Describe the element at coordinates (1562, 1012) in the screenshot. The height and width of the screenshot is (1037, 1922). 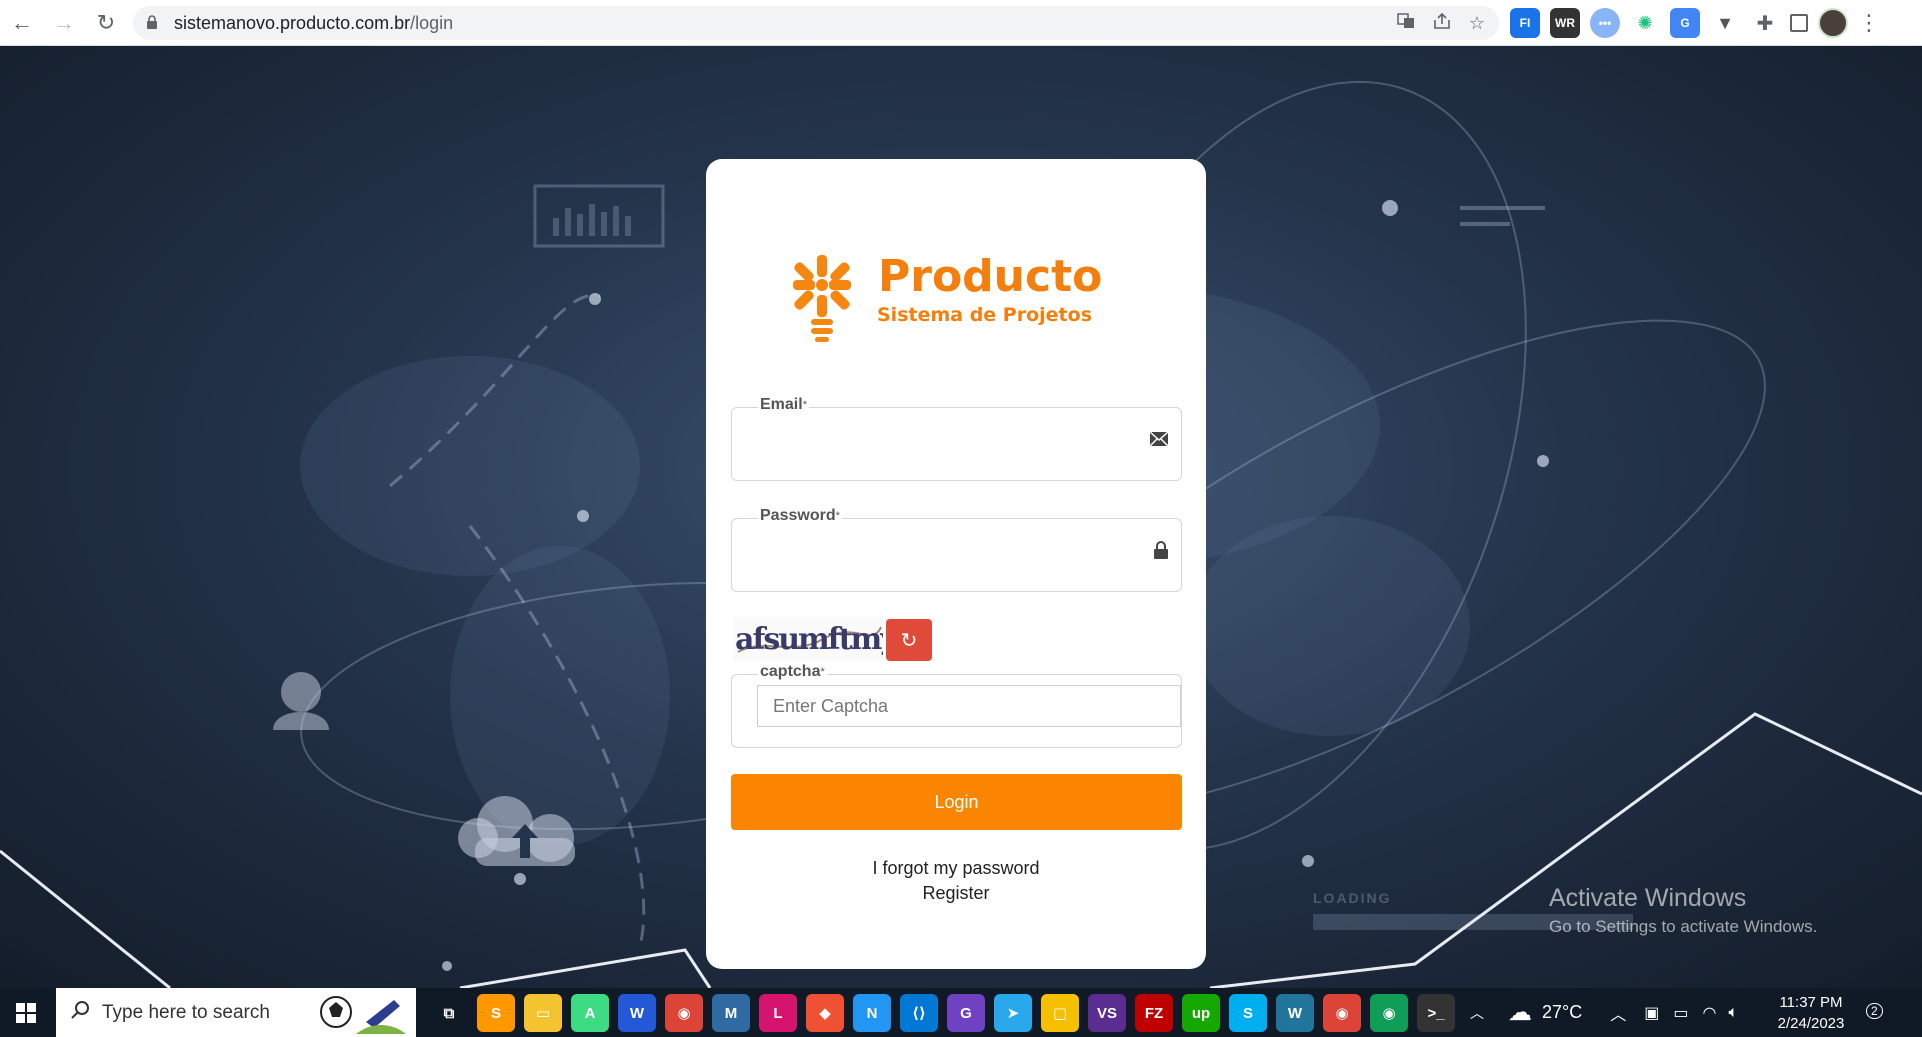
I see `weather-temperature: 27°C` at that location.